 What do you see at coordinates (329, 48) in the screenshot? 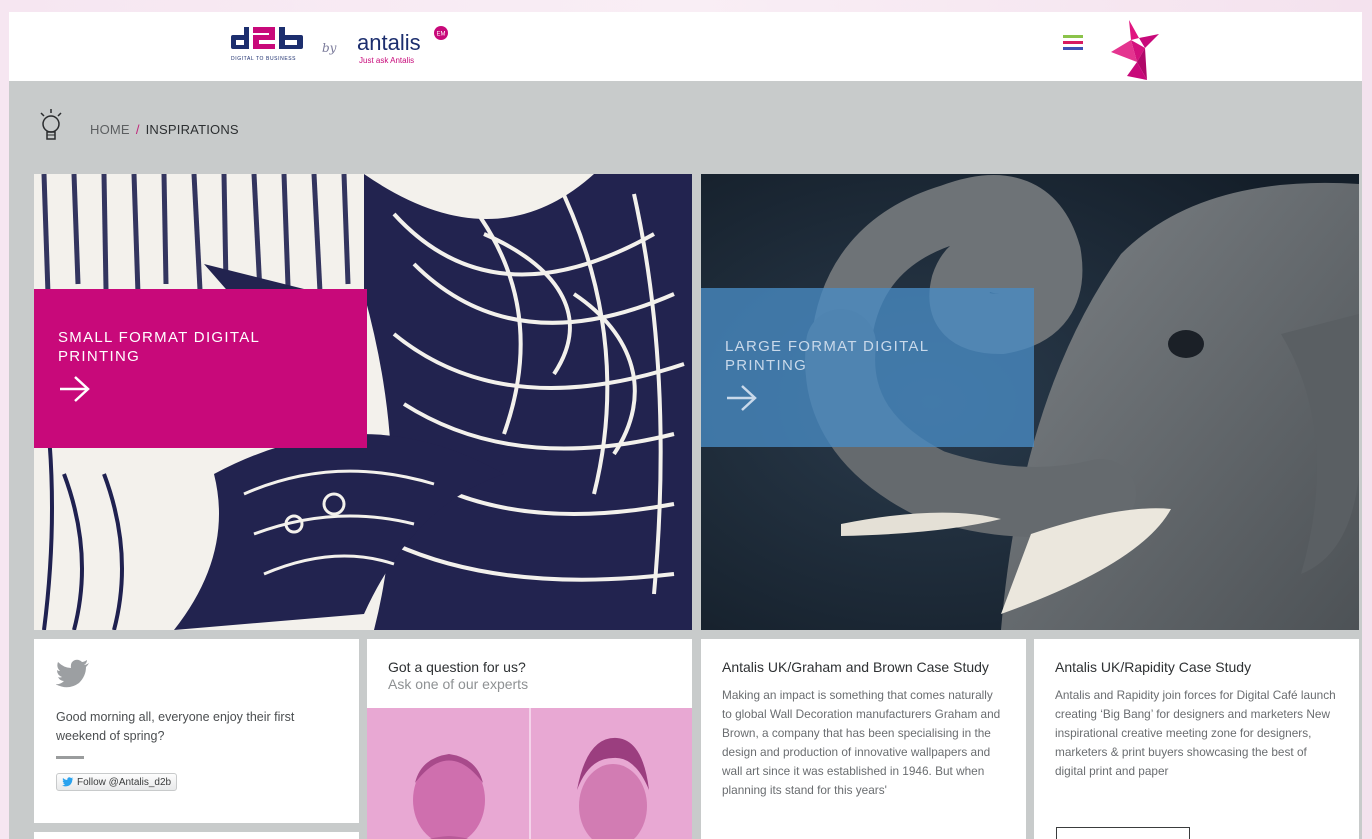
I see `logo-by-text: by` at bounding box center [329, 48].